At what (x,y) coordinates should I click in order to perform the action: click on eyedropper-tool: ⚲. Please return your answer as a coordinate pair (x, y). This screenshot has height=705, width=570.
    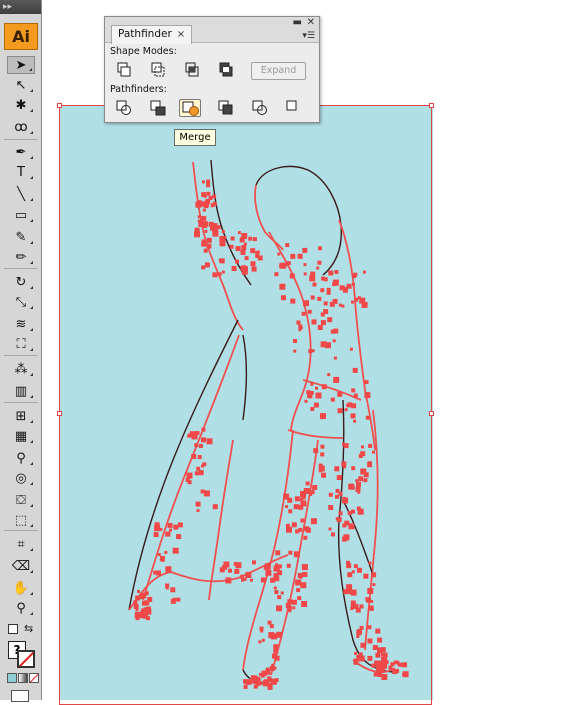
    Looking at the image, I should click on (21, 458).